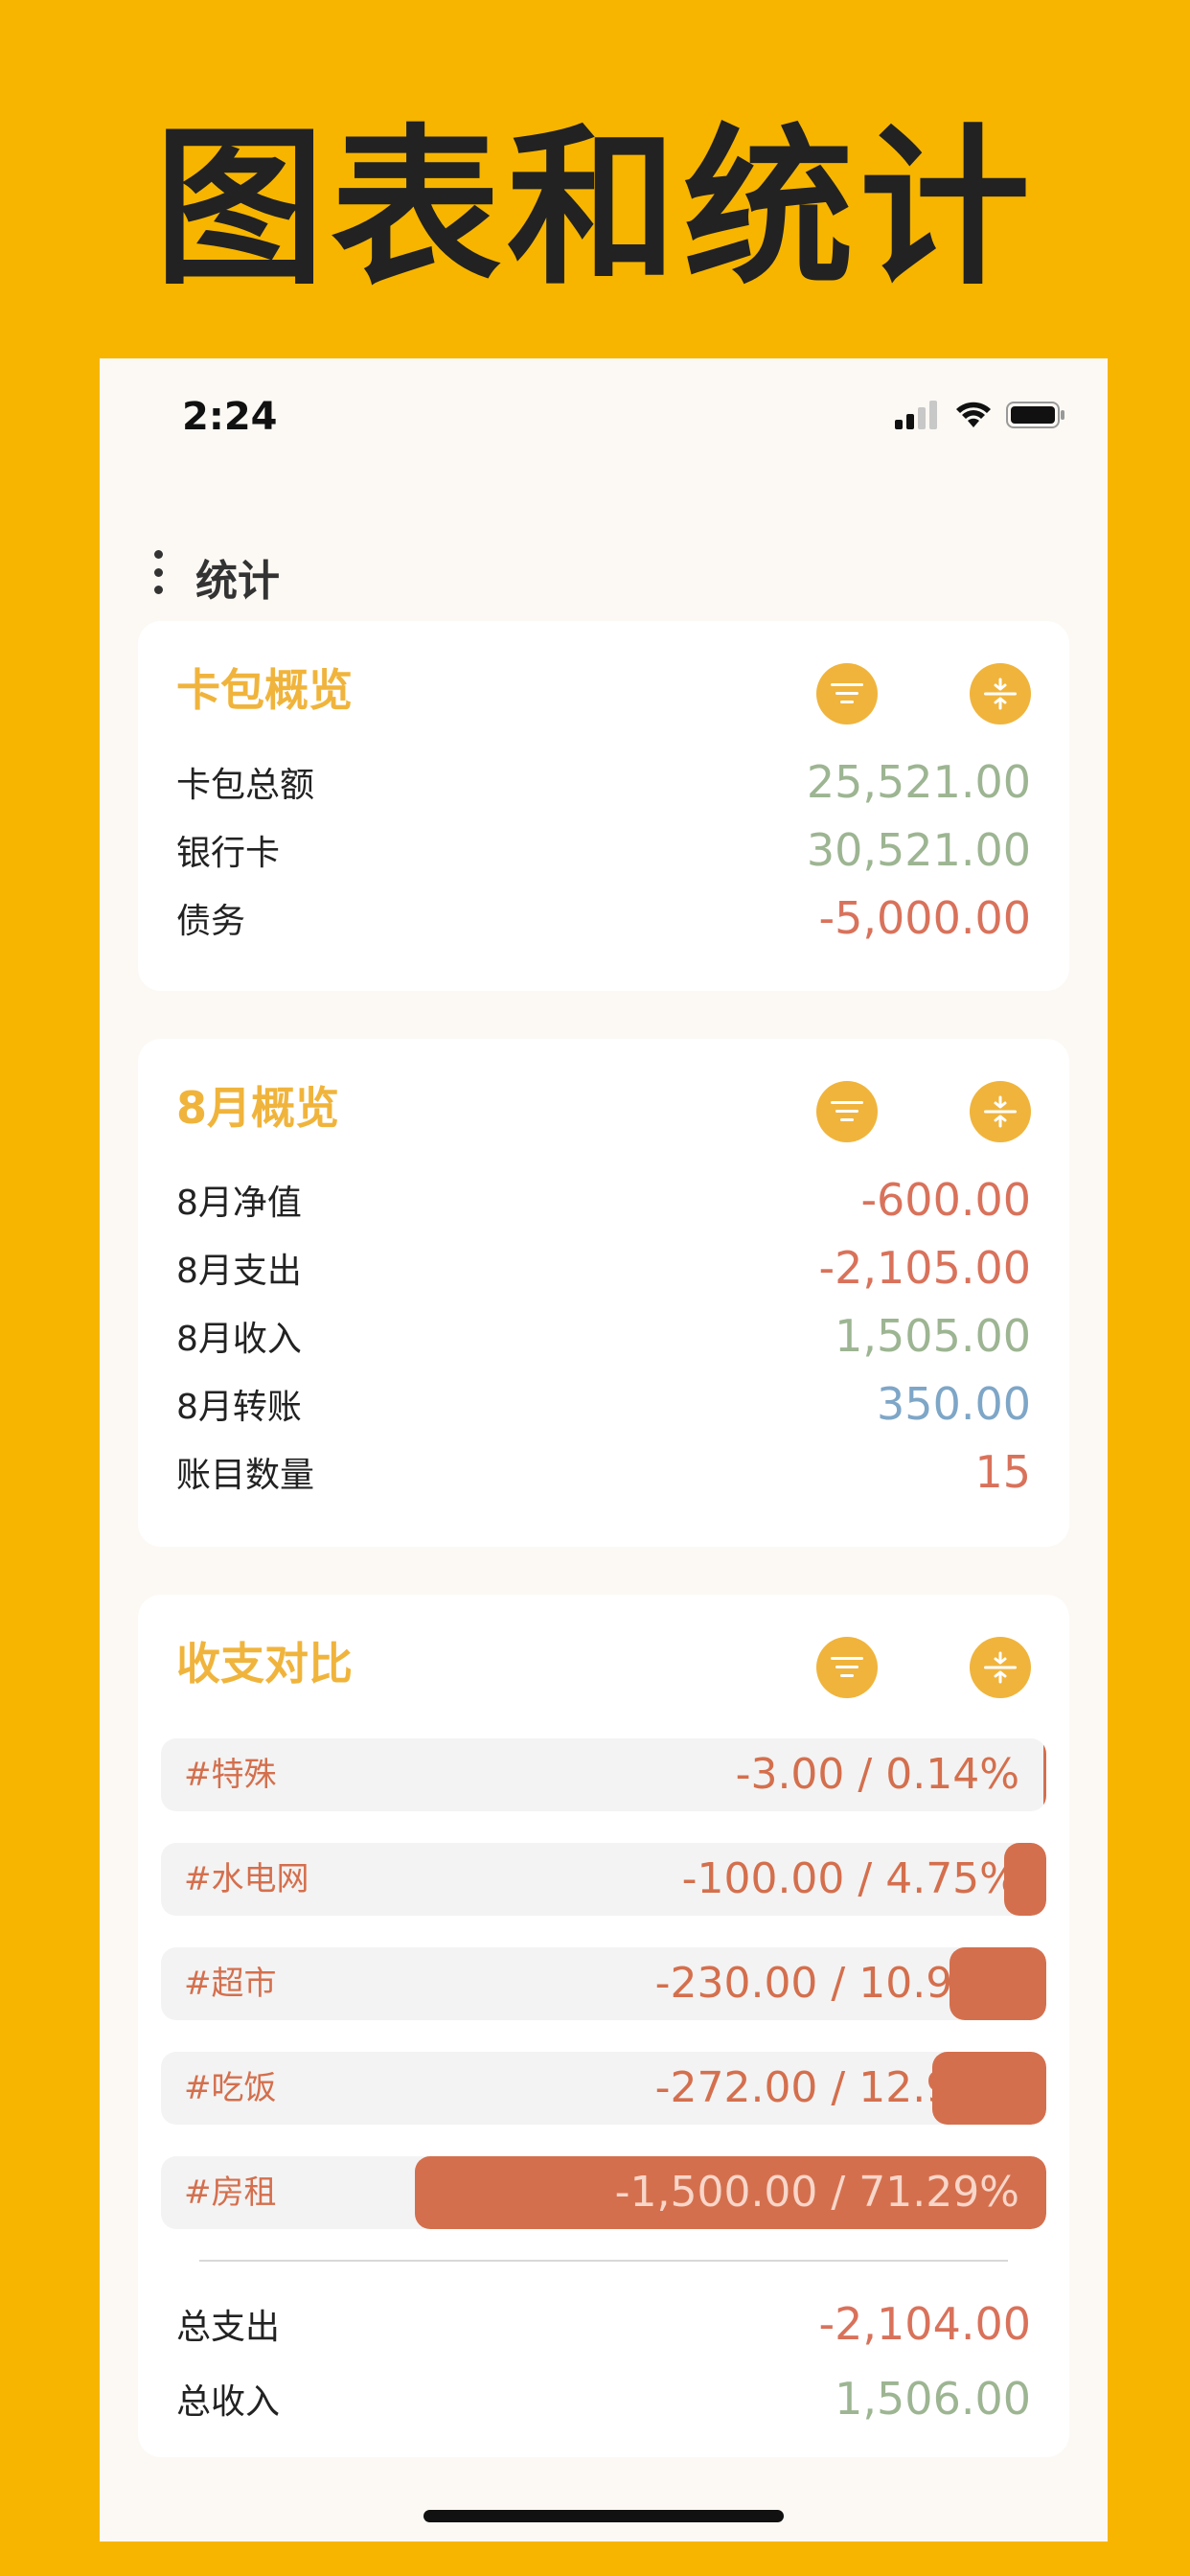 The height and width of the screenshot is (2576, 1190). Describe the element at coordinates (229, 853) in the screenshot. I see `row-label: 银行卡` at that location.